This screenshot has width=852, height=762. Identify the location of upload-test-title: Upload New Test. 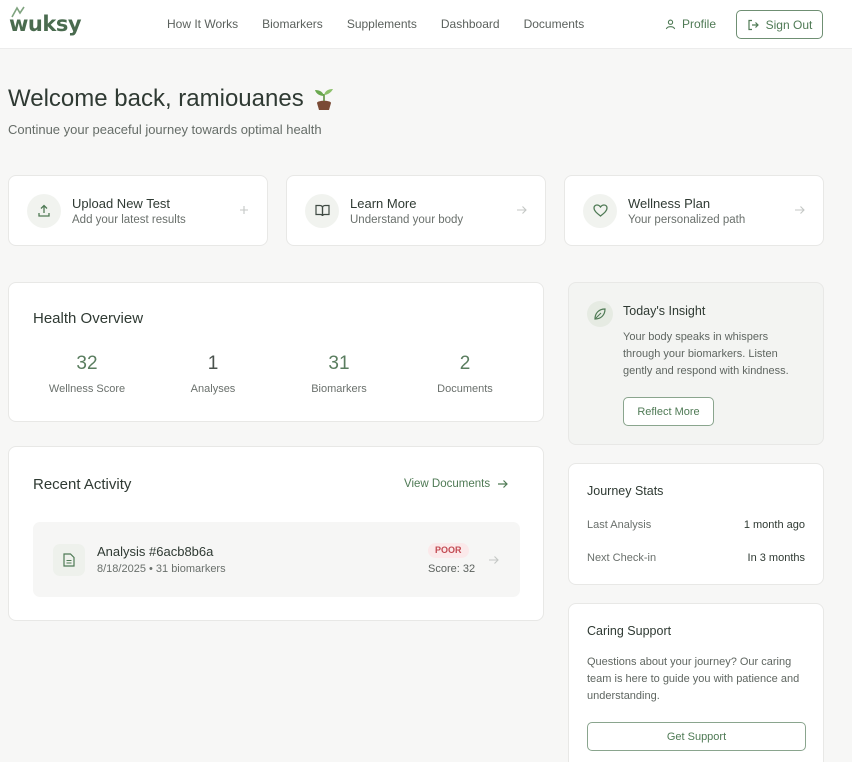
(121, 203).